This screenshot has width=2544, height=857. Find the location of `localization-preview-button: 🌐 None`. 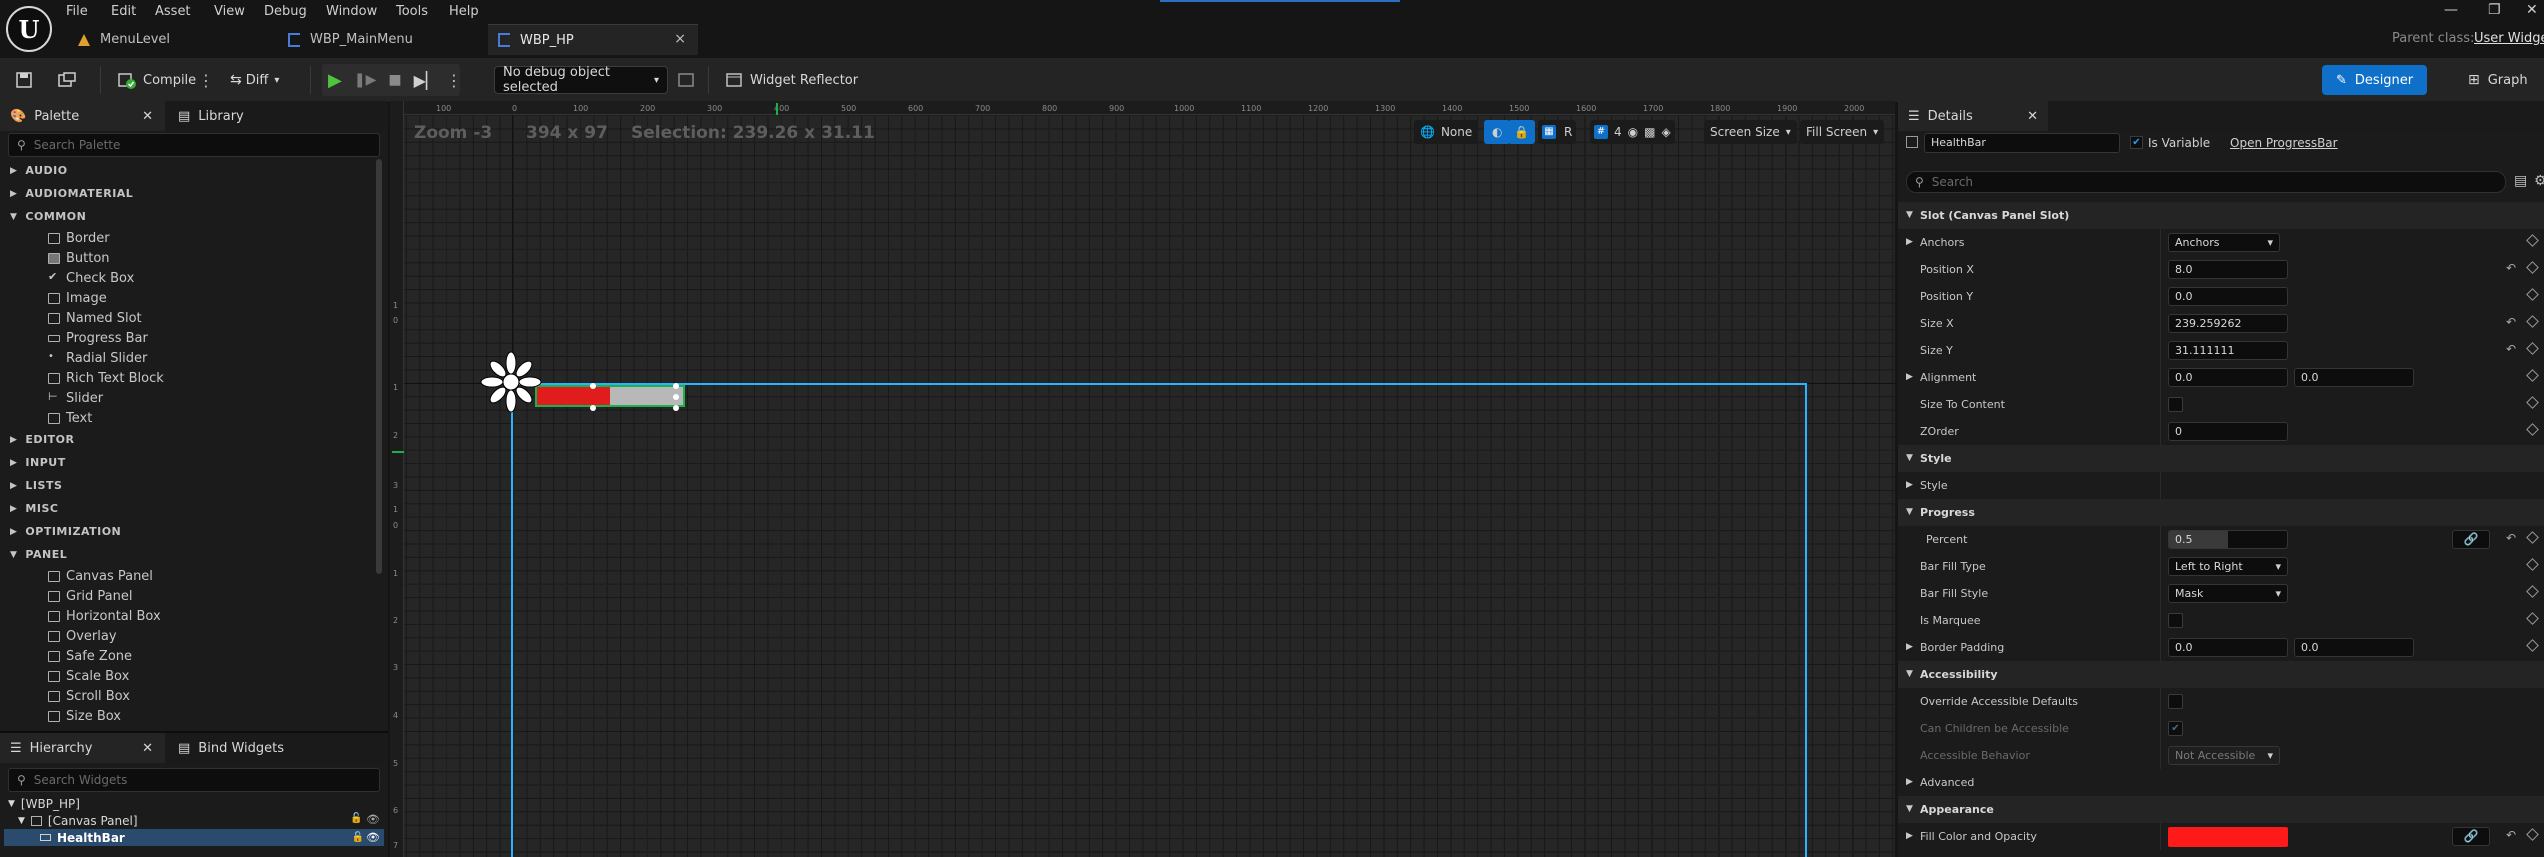

localization-preview-button: 🌐 None is located at coordinates (1446, 132).